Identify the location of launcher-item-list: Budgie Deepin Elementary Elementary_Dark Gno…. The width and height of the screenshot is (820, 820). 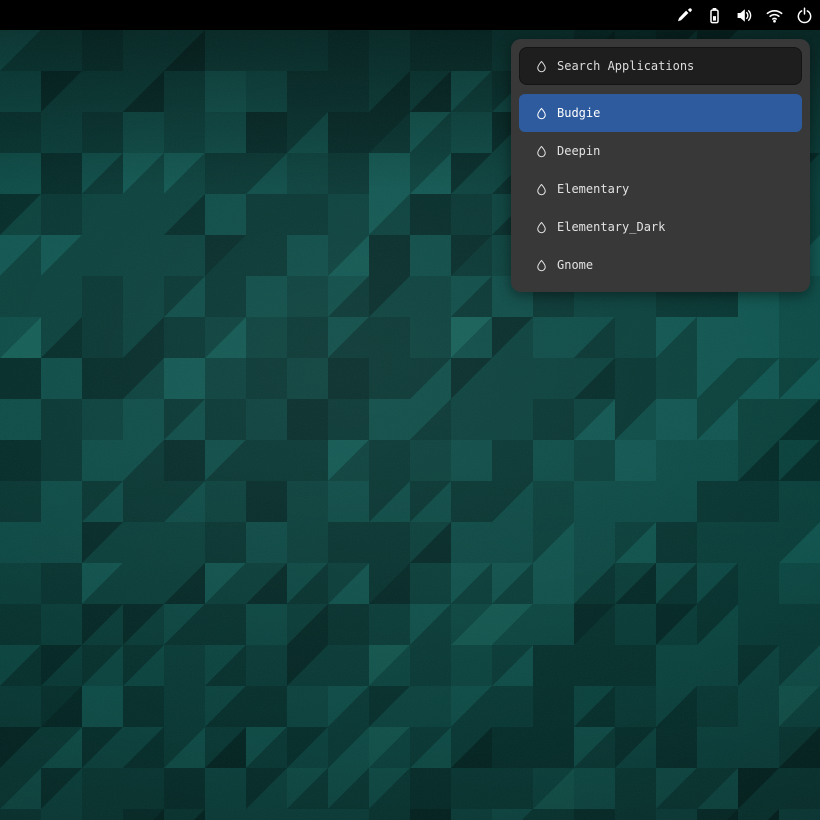
(660, 189).